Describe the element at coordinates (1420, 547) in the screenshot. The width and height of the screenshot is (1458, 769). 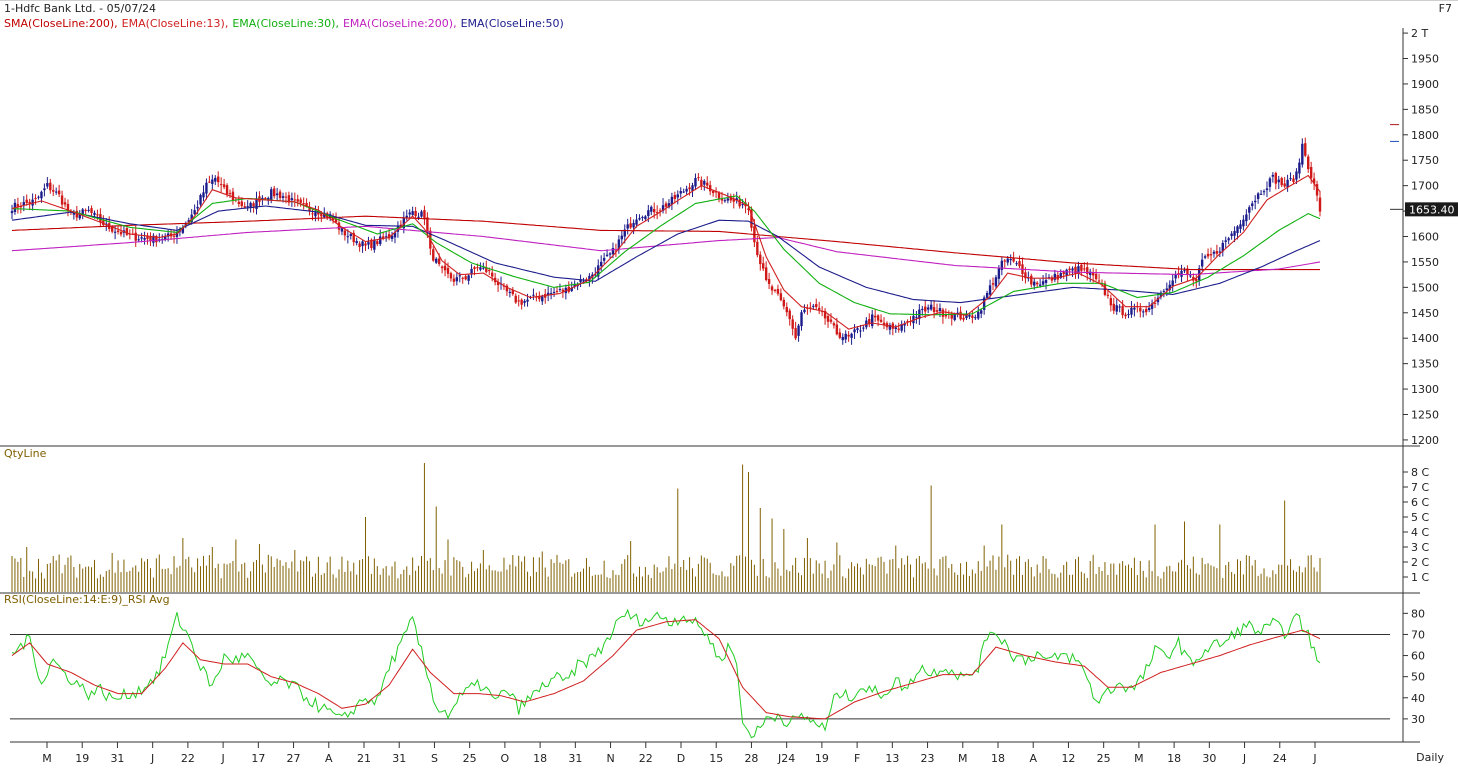
I see `volume-tick-label: 3 C` at that location.